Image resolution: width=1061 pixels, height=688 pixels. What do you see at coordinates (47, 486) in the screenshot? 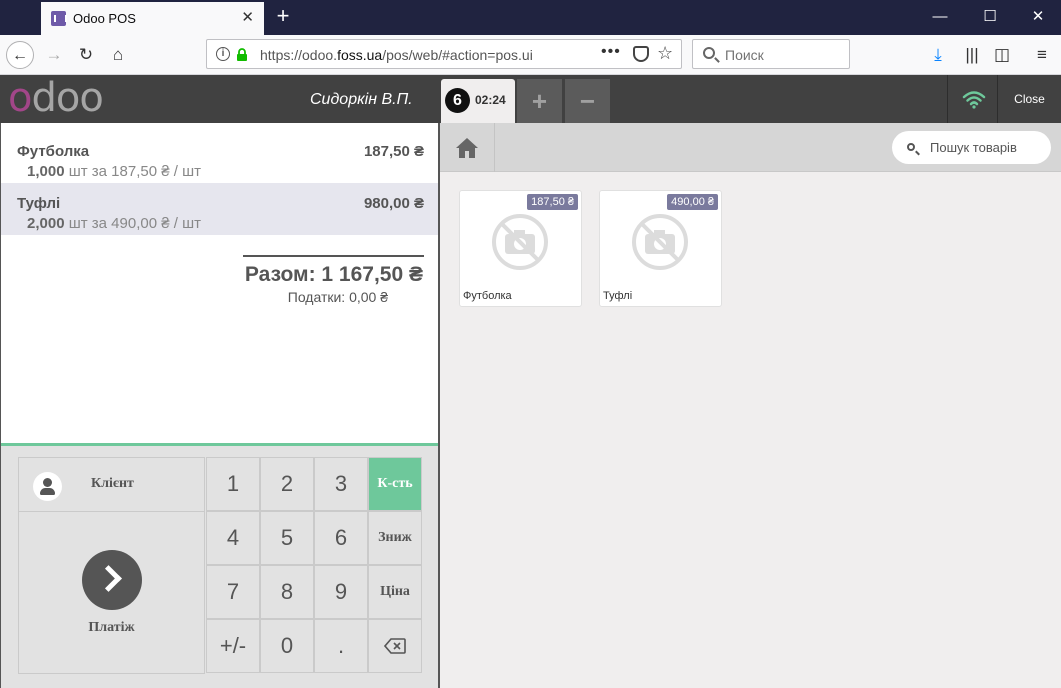
I see `user-icon` at bounding box center [47, 486].